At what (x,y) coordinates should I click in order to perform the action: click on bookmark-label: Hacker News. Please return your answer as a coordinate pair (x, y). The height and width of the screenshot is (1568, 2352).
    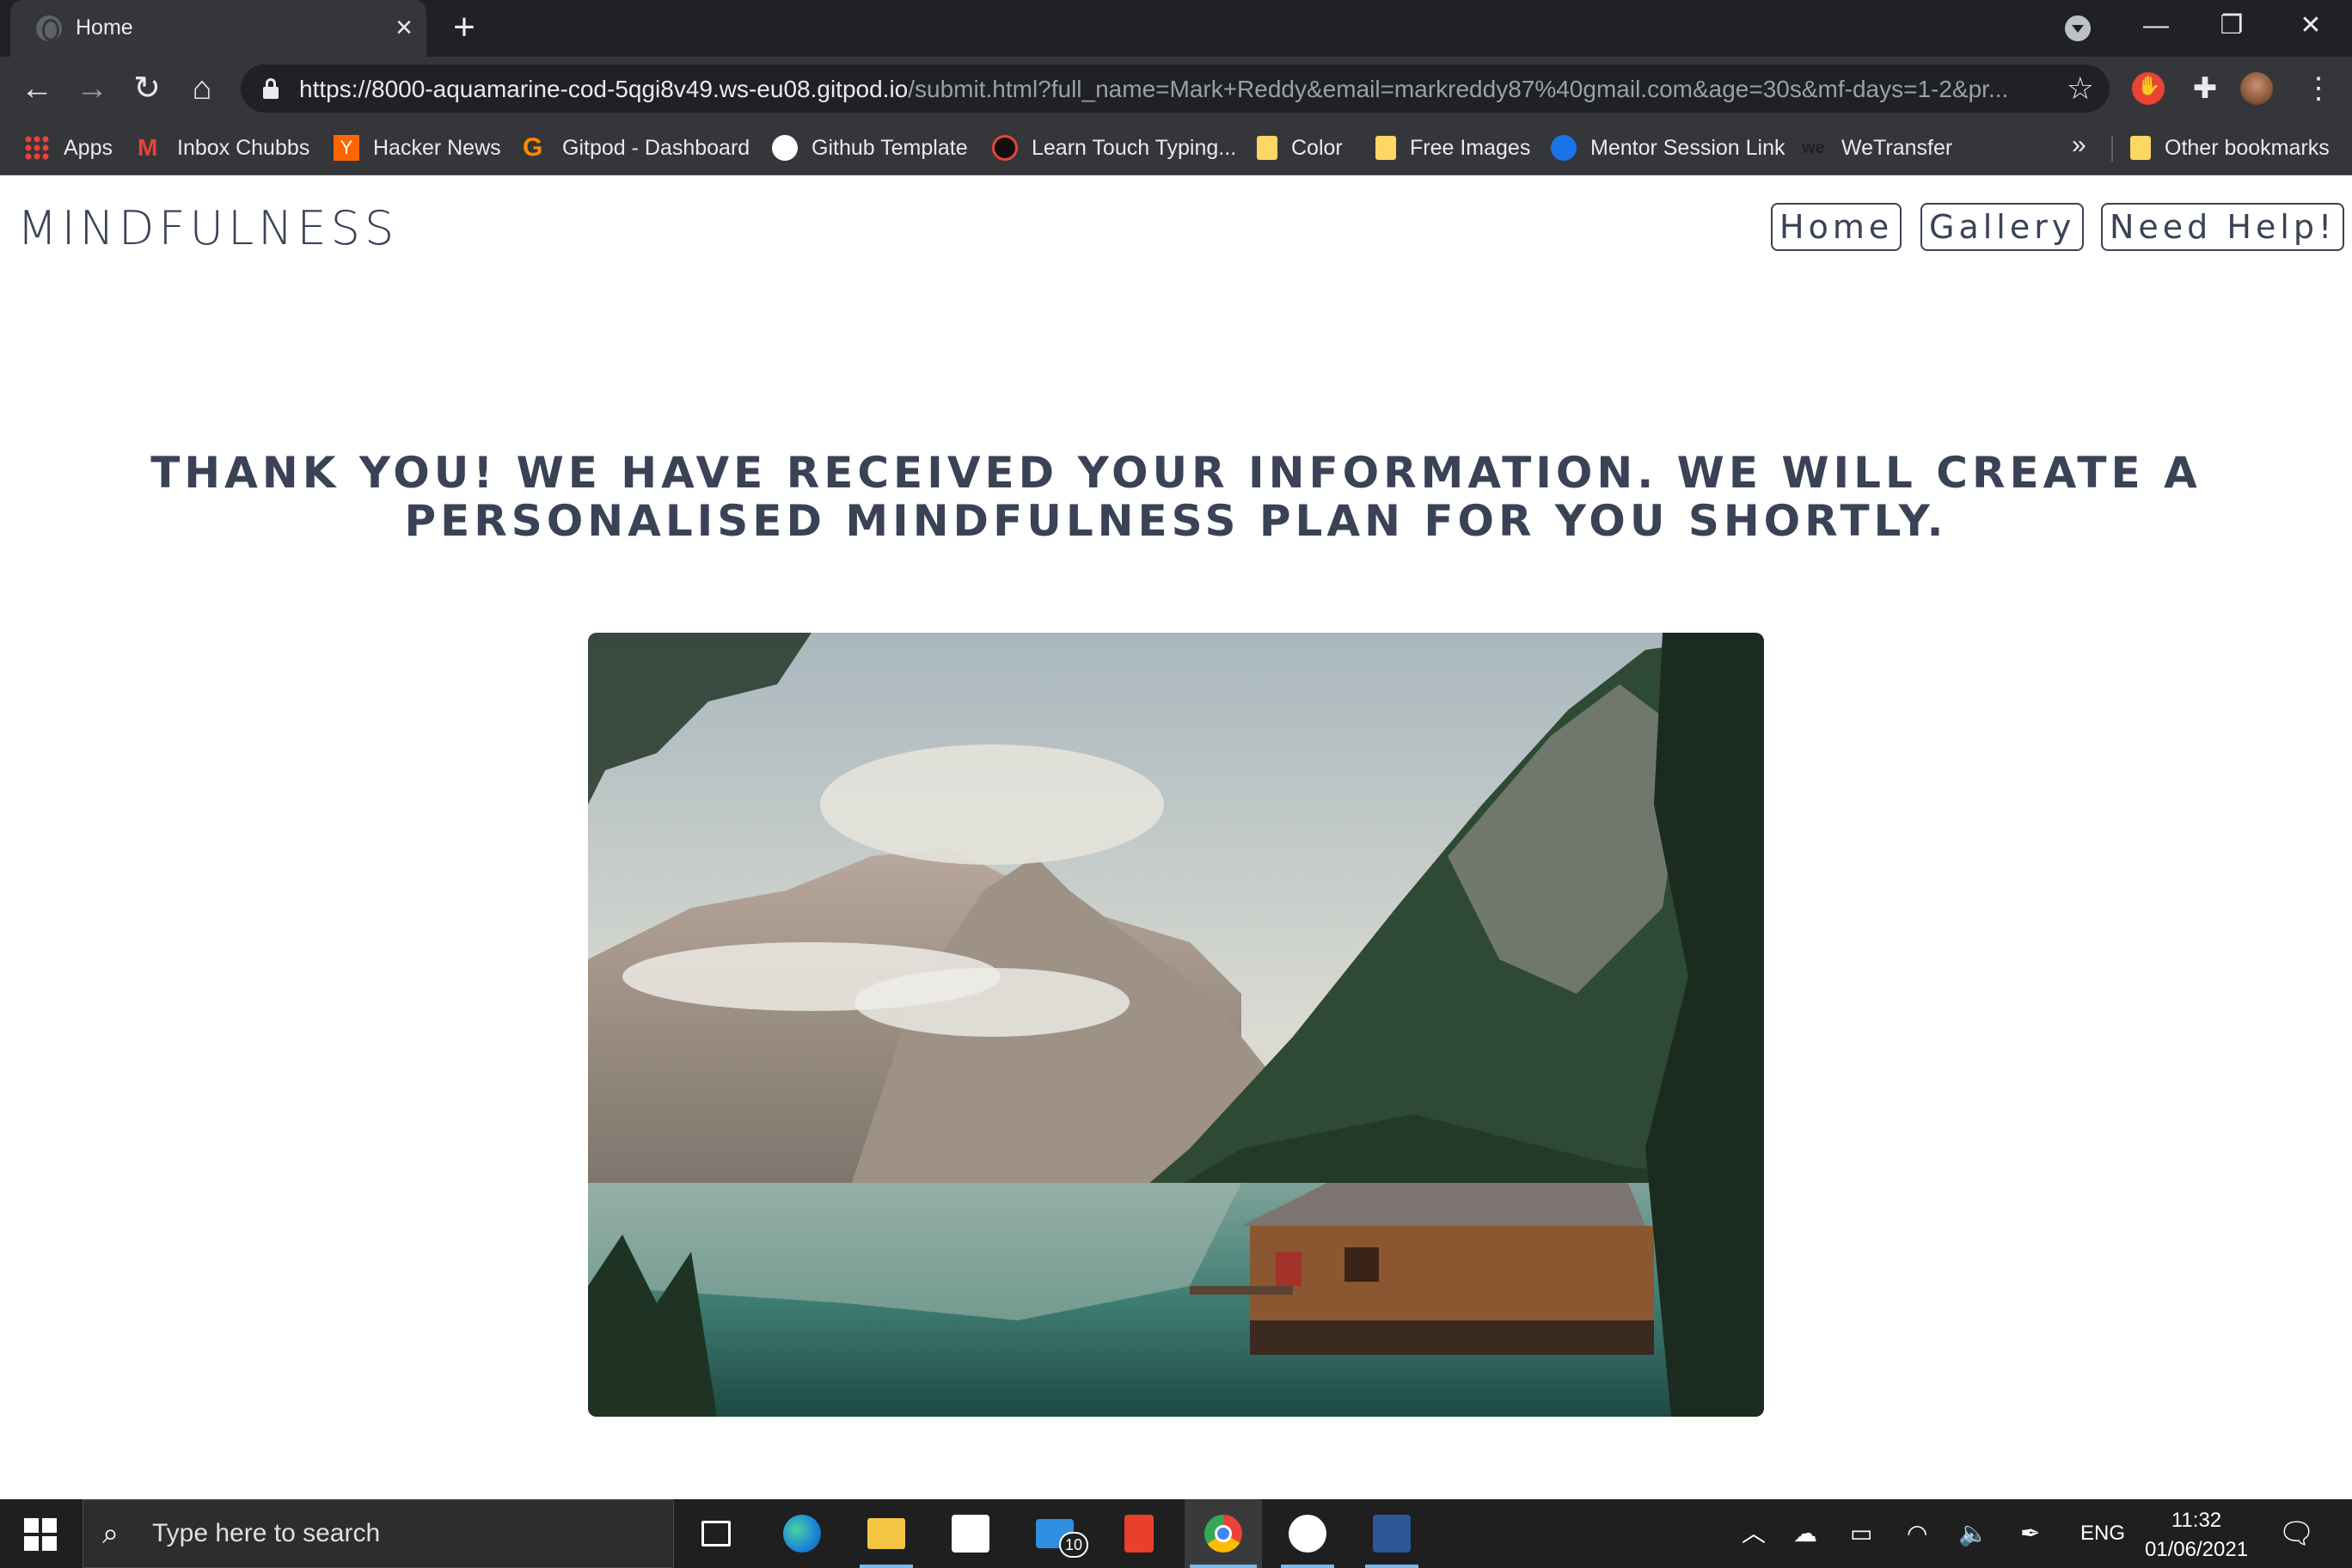
    Looking at the image, I should click on (437, 147).